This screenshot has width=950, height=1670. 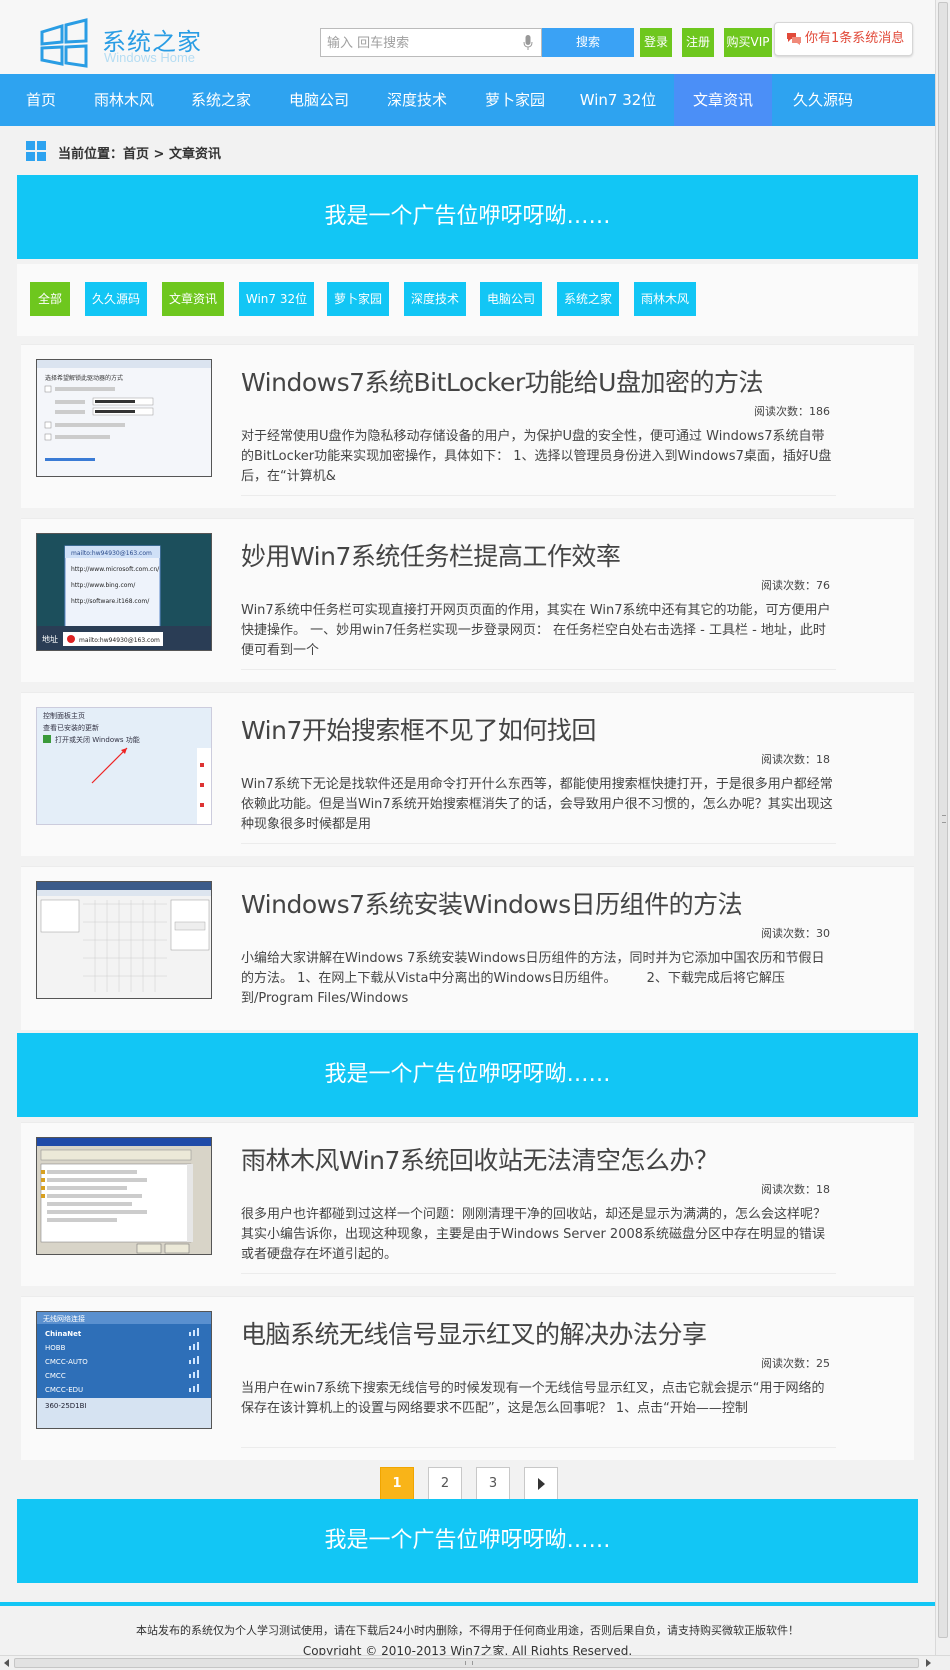 What do you see at coordinates (115, 569) in the screenshot?
I see `thumb-url-1: http://www.microsoft.com.cn/` at bounding box center [115, 569].